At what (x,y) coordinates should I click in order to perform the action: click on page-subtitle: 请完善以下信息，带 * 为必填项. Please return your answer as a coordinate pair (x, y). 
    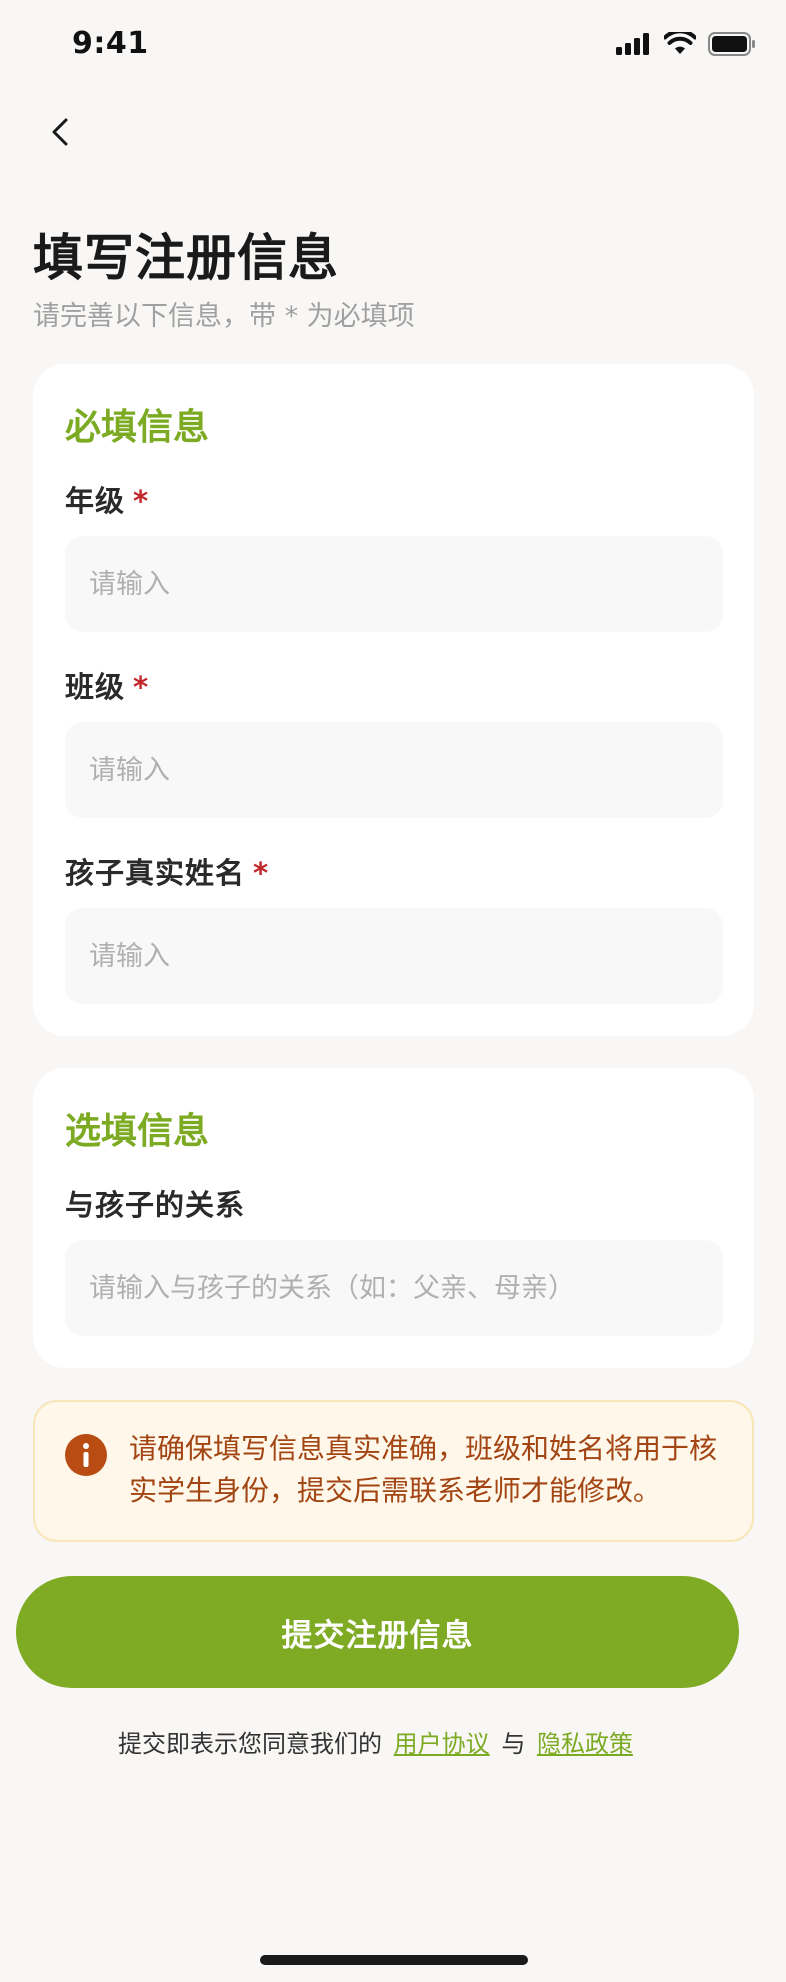
    Looking at the image, I should click on (224, 316).